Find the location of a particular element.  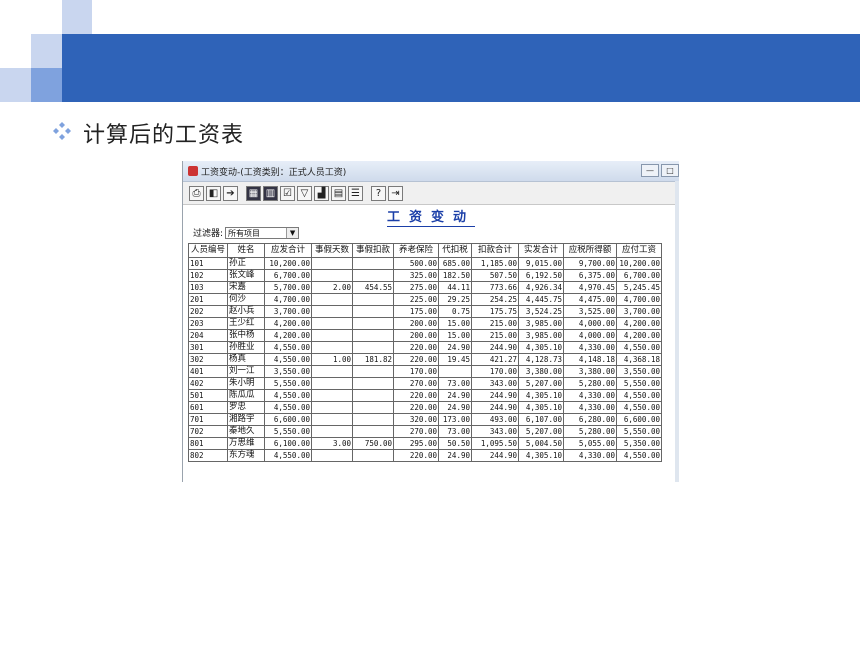

table-cell: 73.00 is located at coordinates (455, 383).